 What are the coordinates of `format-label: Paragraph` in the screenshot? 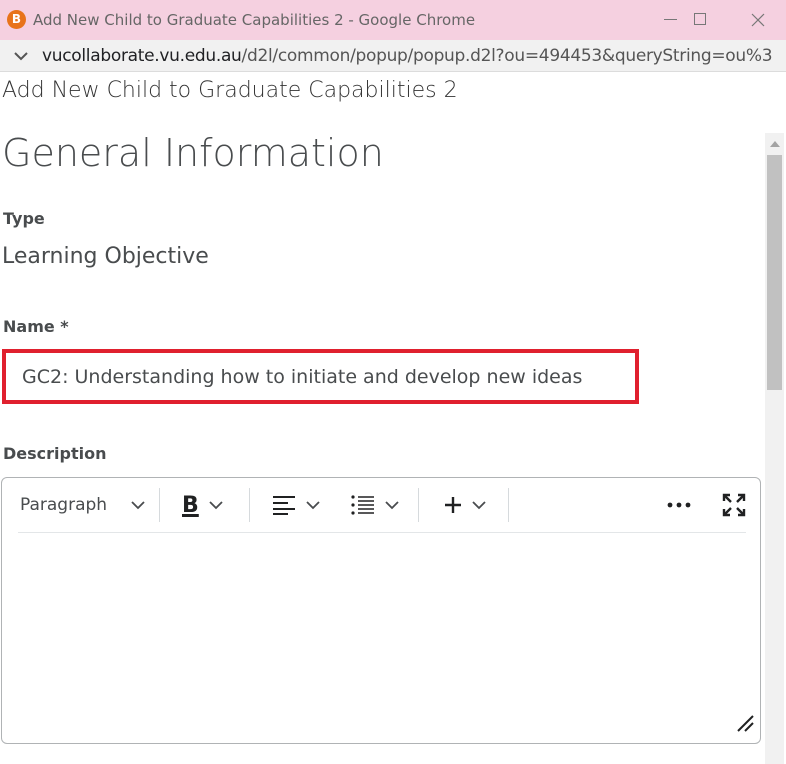 It's located at (64, 505).